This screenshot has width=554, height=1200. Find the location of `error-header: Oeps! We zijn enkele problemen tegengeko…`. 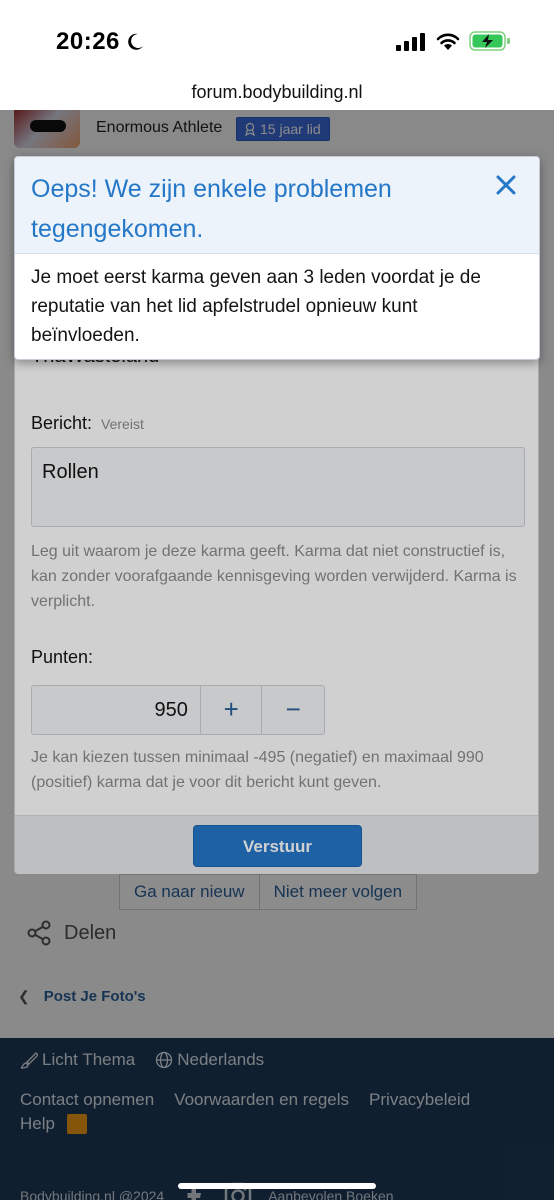

error-header: Oeps! We zijn enkele problemen tegengeko… is located at coordinates (277, 205).